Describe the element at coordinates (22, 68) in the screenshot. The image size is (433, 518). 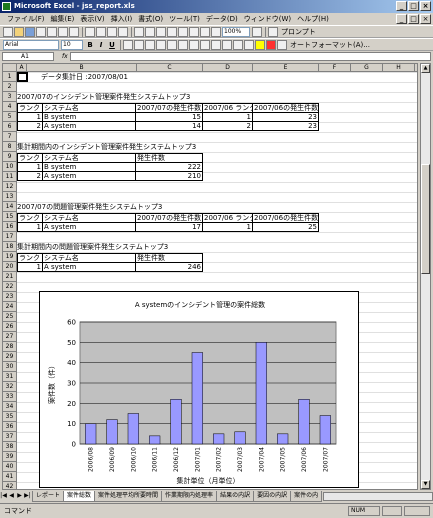
I see `column-header-a: A` at that location.